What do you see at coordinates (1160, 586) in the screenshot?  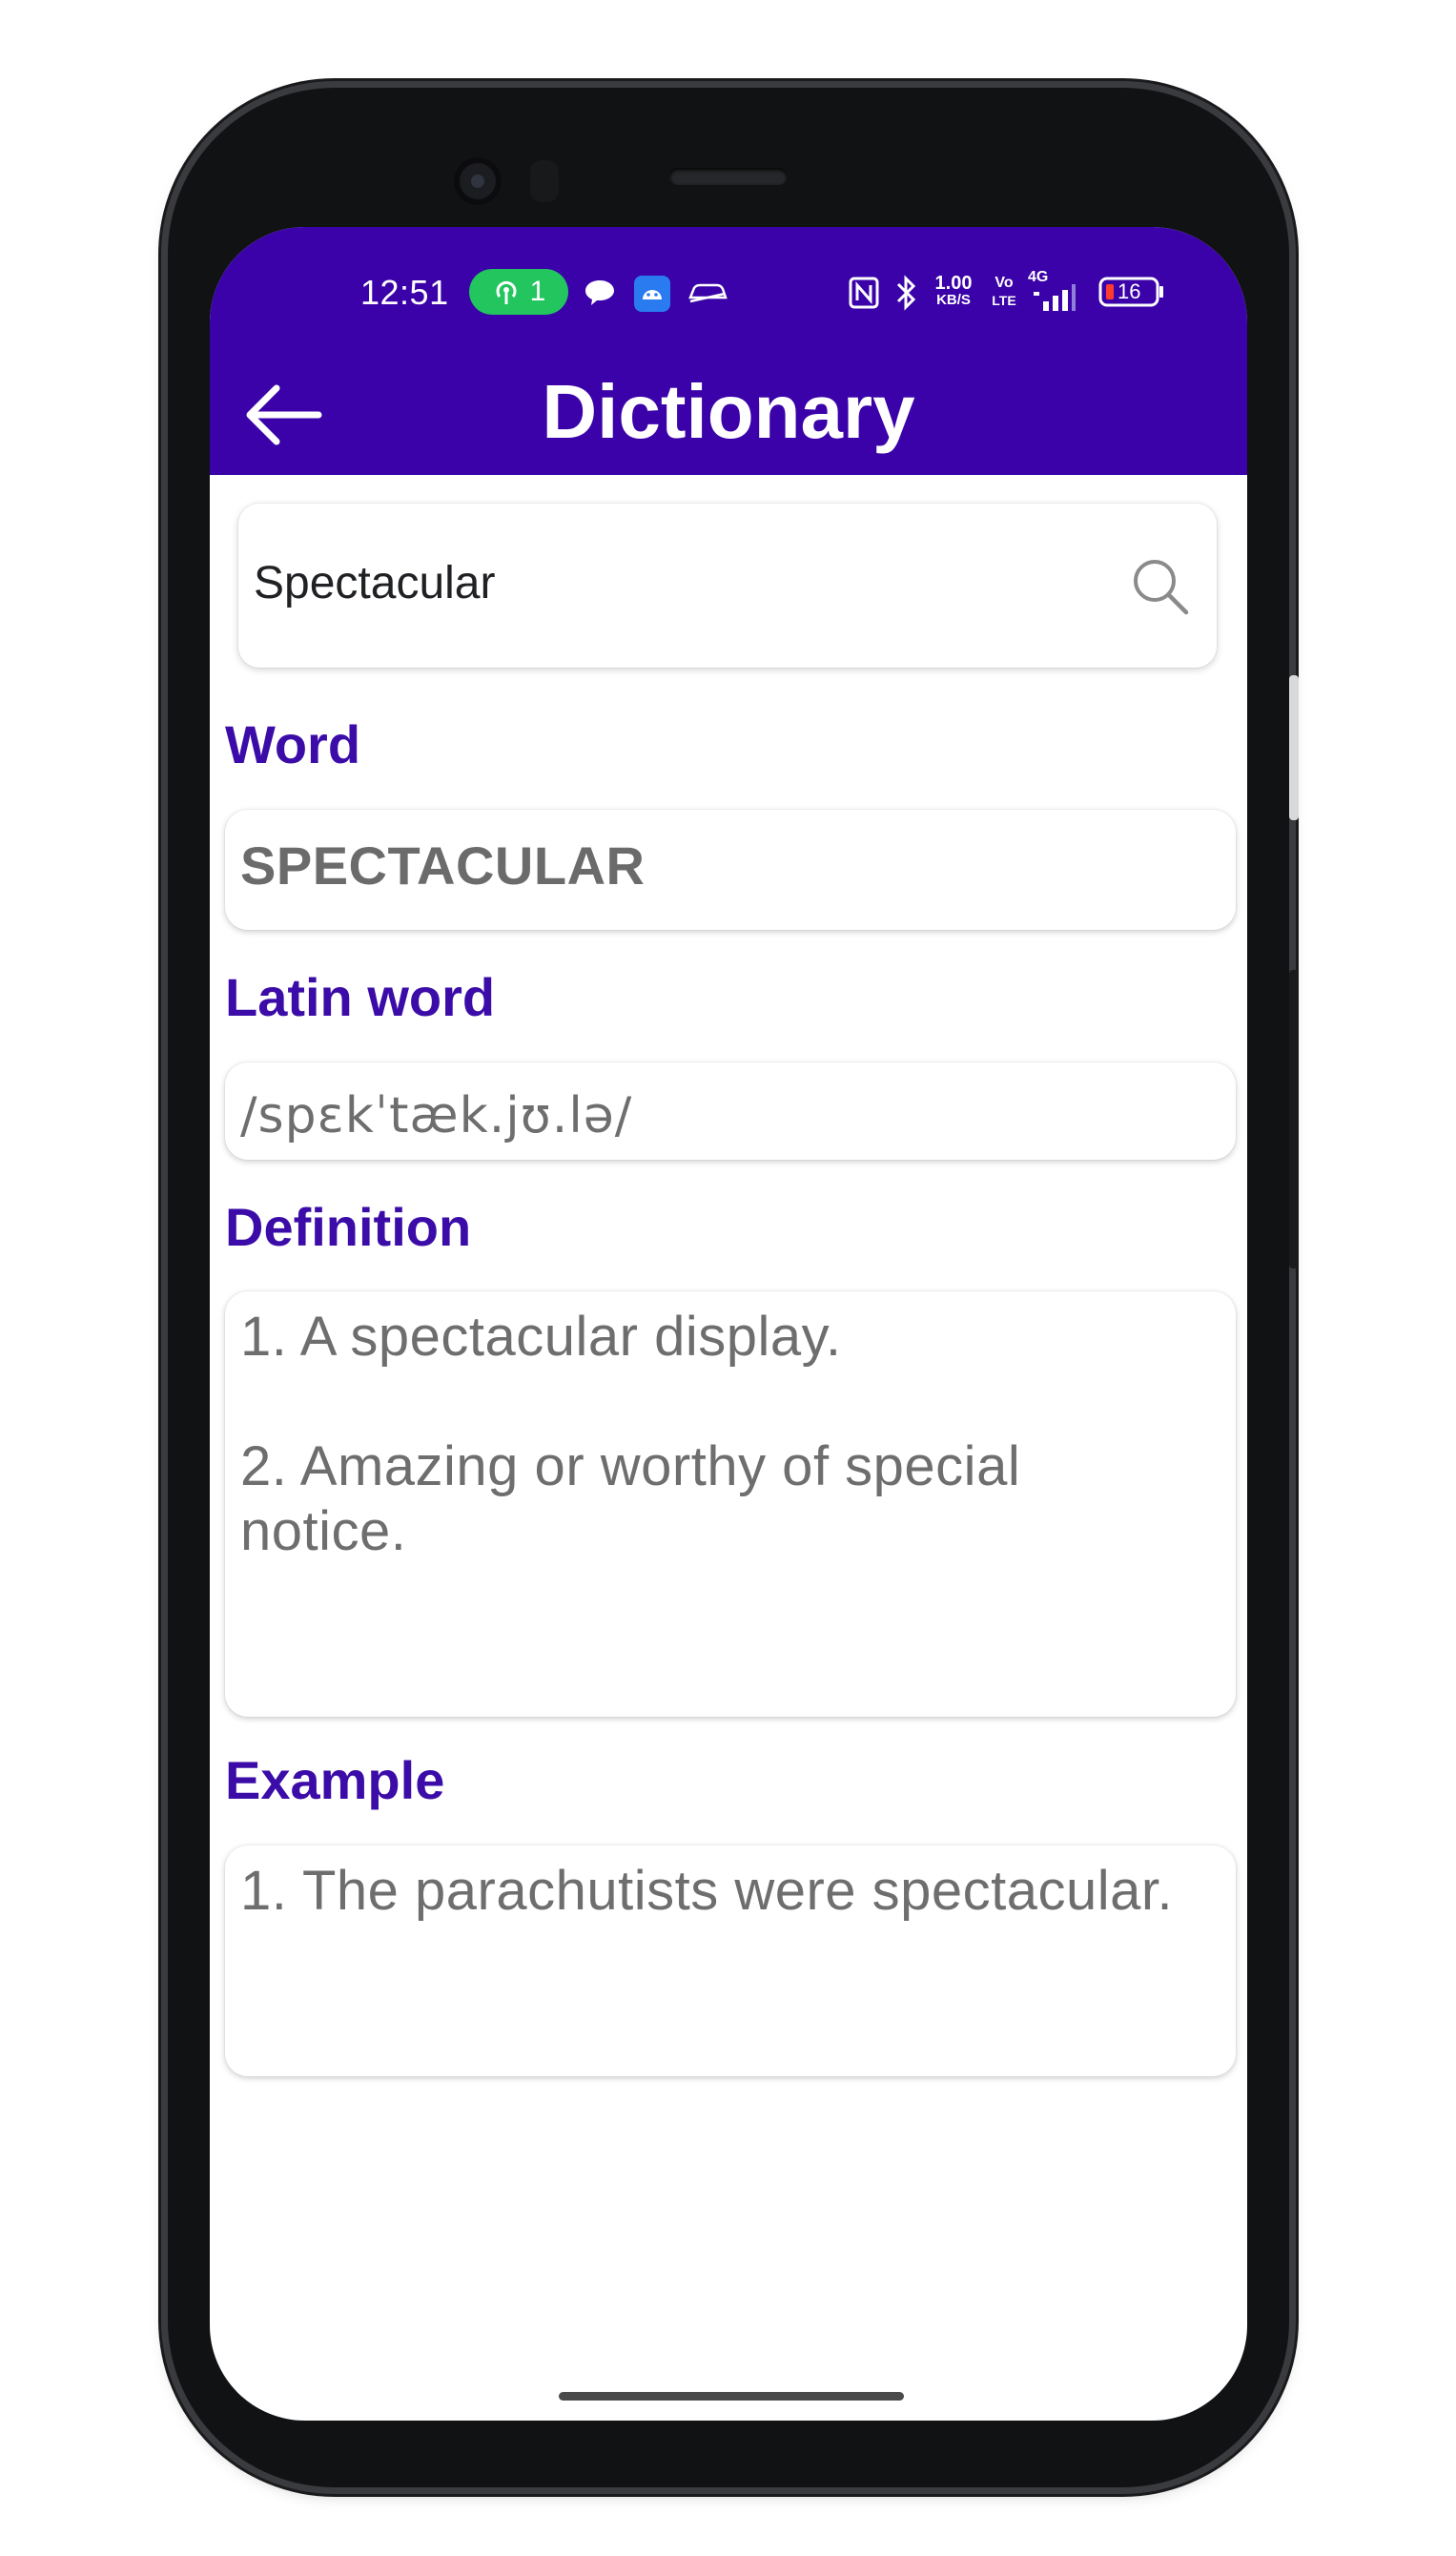 I see `search-icon` at bounding box center [1160, 586].